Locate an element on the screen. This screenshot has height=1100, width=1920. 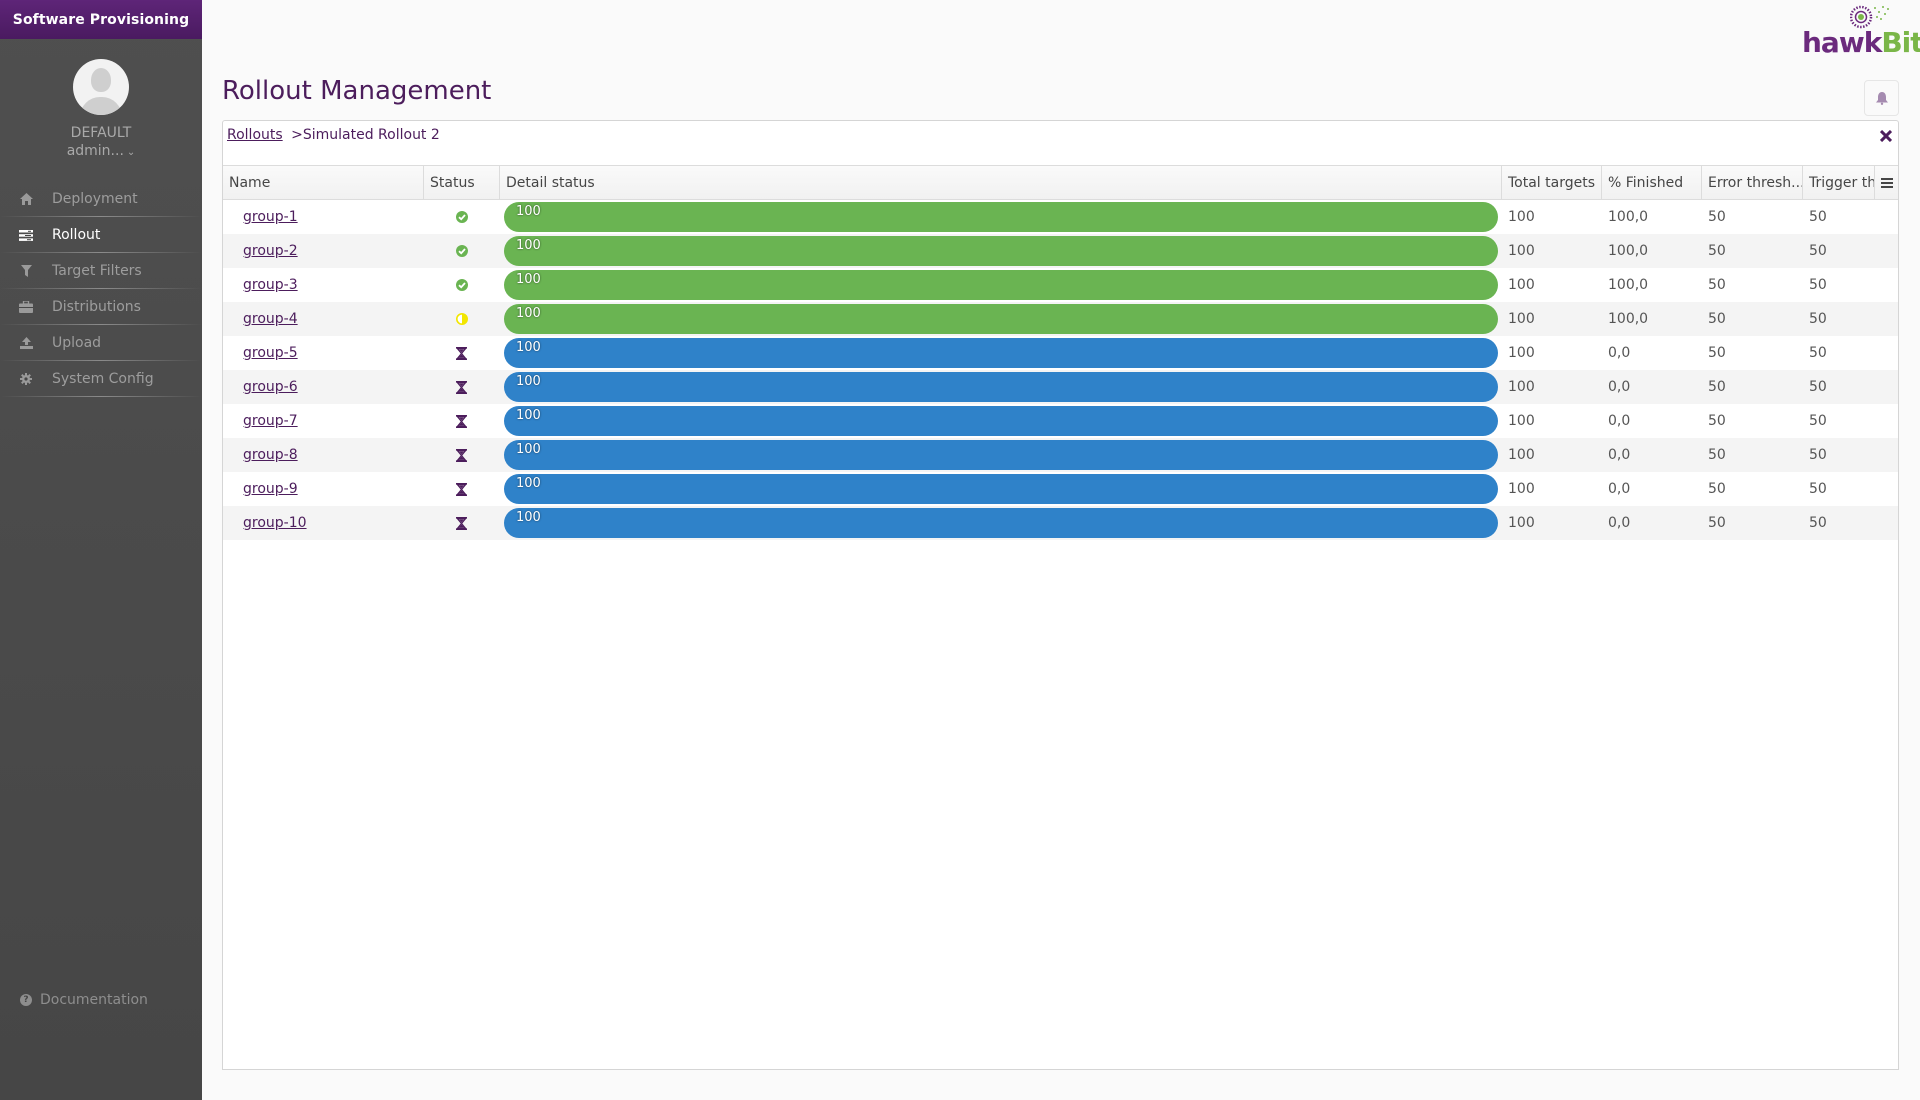
cell-name: group-9 is located at coordinates (323, 489).